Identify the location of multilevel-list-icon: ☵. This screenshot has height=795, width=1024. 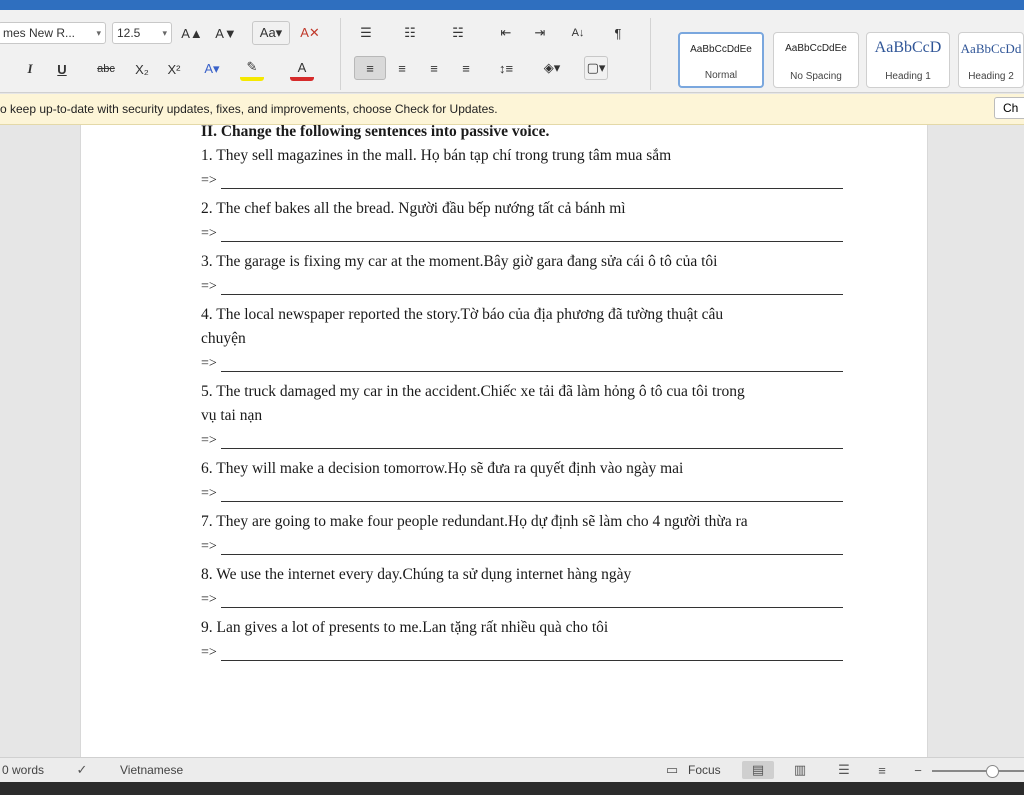
(458, 33).